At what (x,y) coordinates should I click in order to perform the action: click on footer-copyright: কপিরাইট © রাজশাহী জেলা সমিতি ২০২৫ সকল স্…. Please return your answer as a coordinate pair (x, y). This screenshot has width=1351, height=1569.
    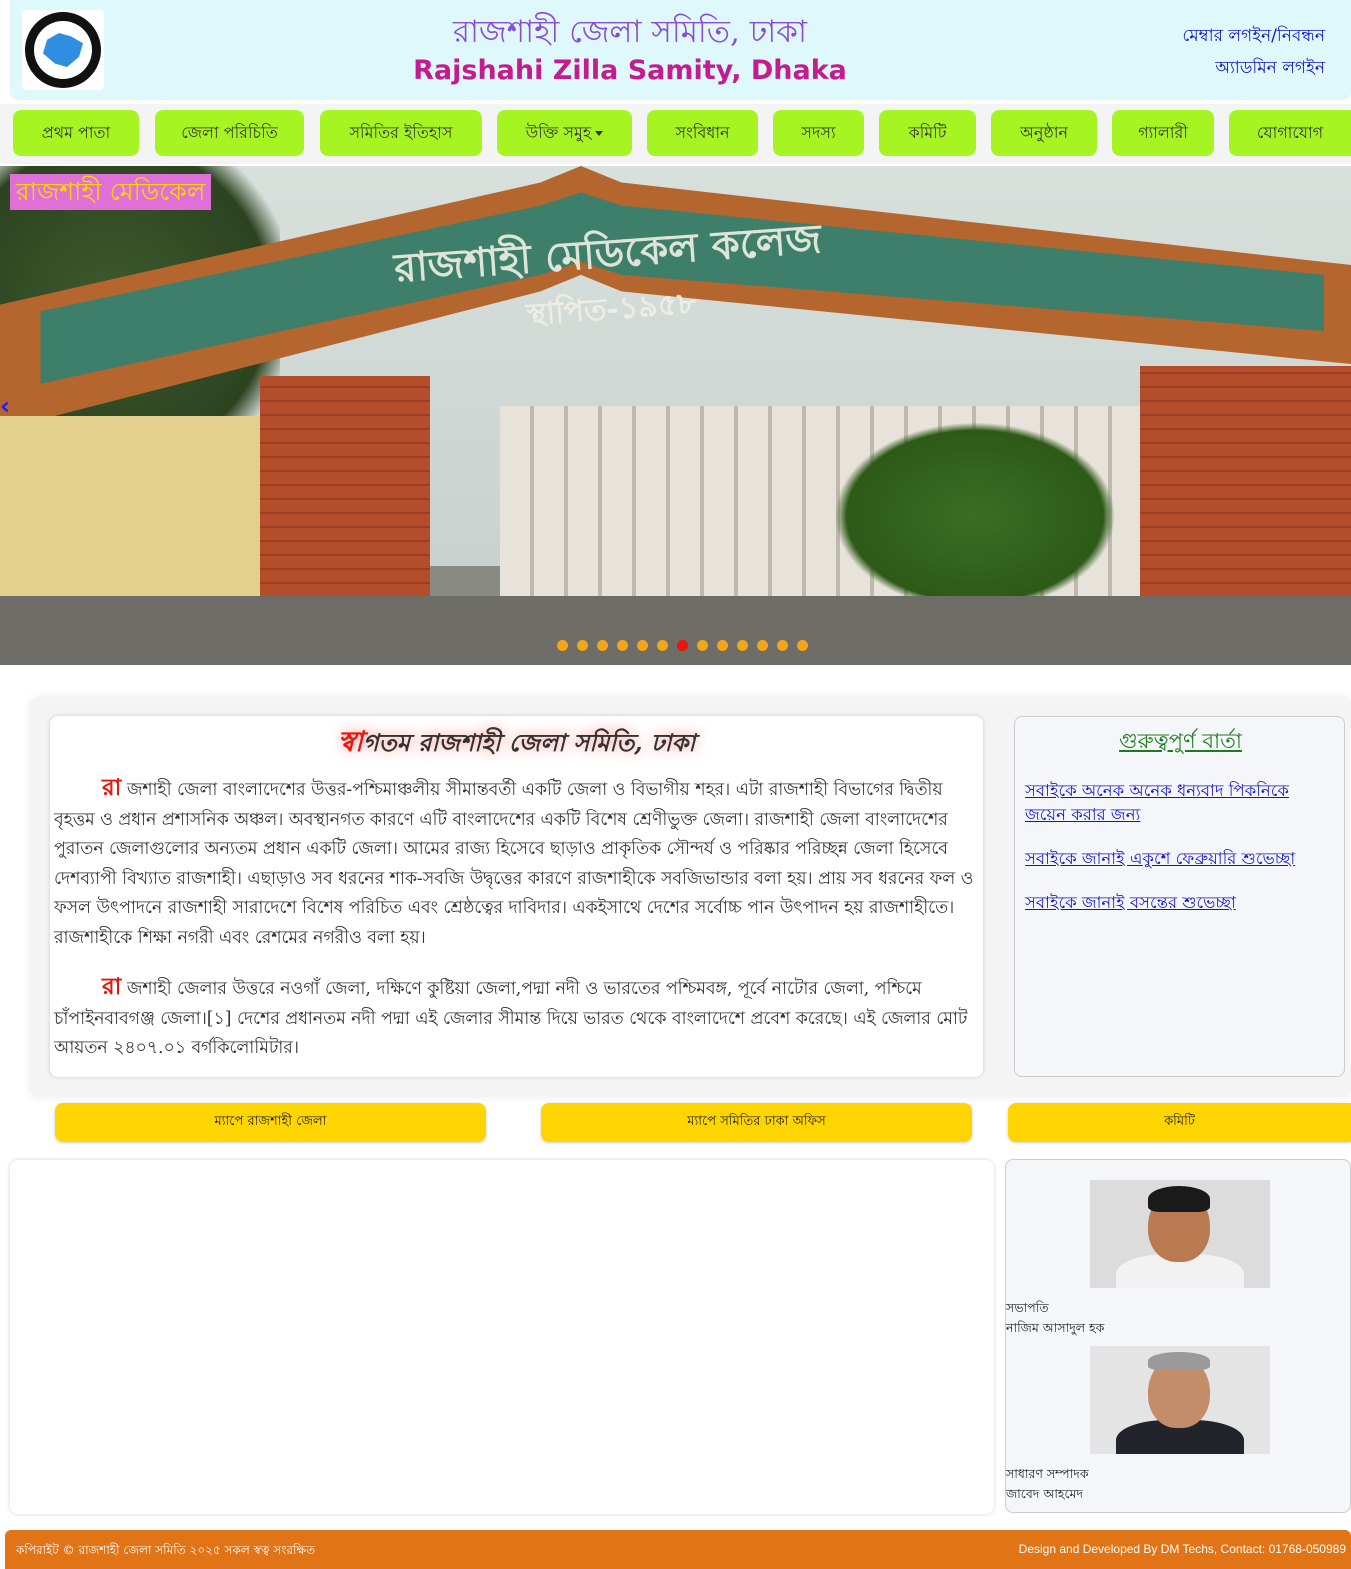
    Looking at the image, I should click on (166, 1550).